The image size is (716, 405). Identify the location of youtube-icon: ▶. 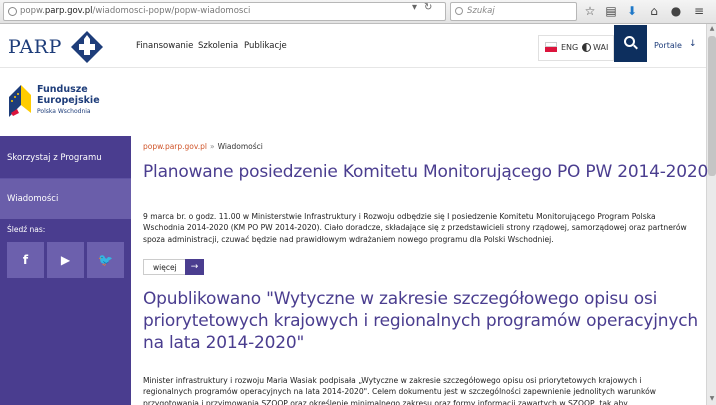
(65, 260).